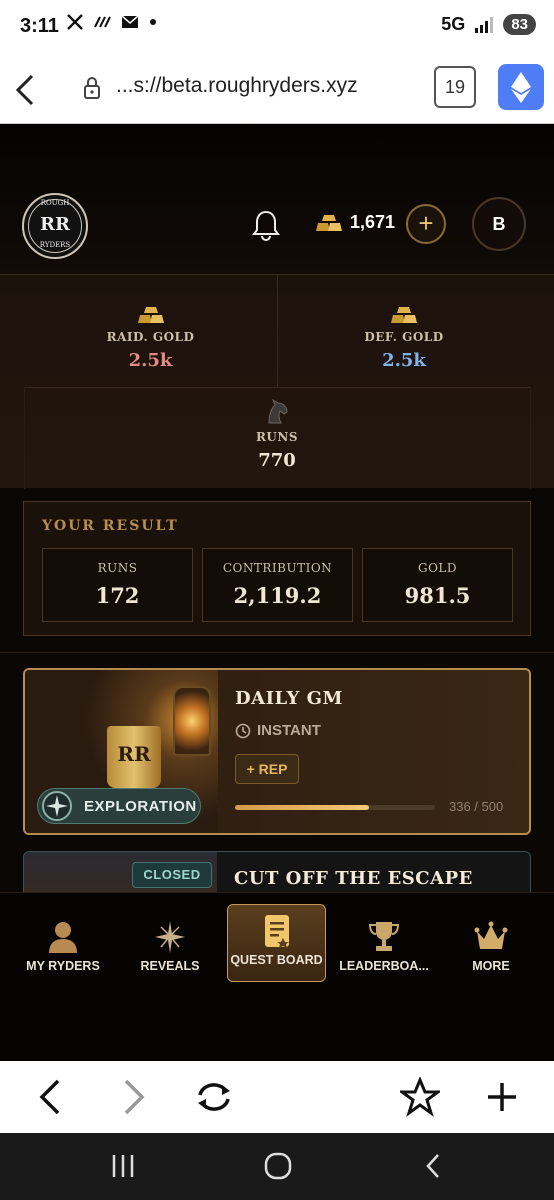 The height and width of the screenshot is (1200, 554). I want to click on refresh-icon, so click(214, 1097).